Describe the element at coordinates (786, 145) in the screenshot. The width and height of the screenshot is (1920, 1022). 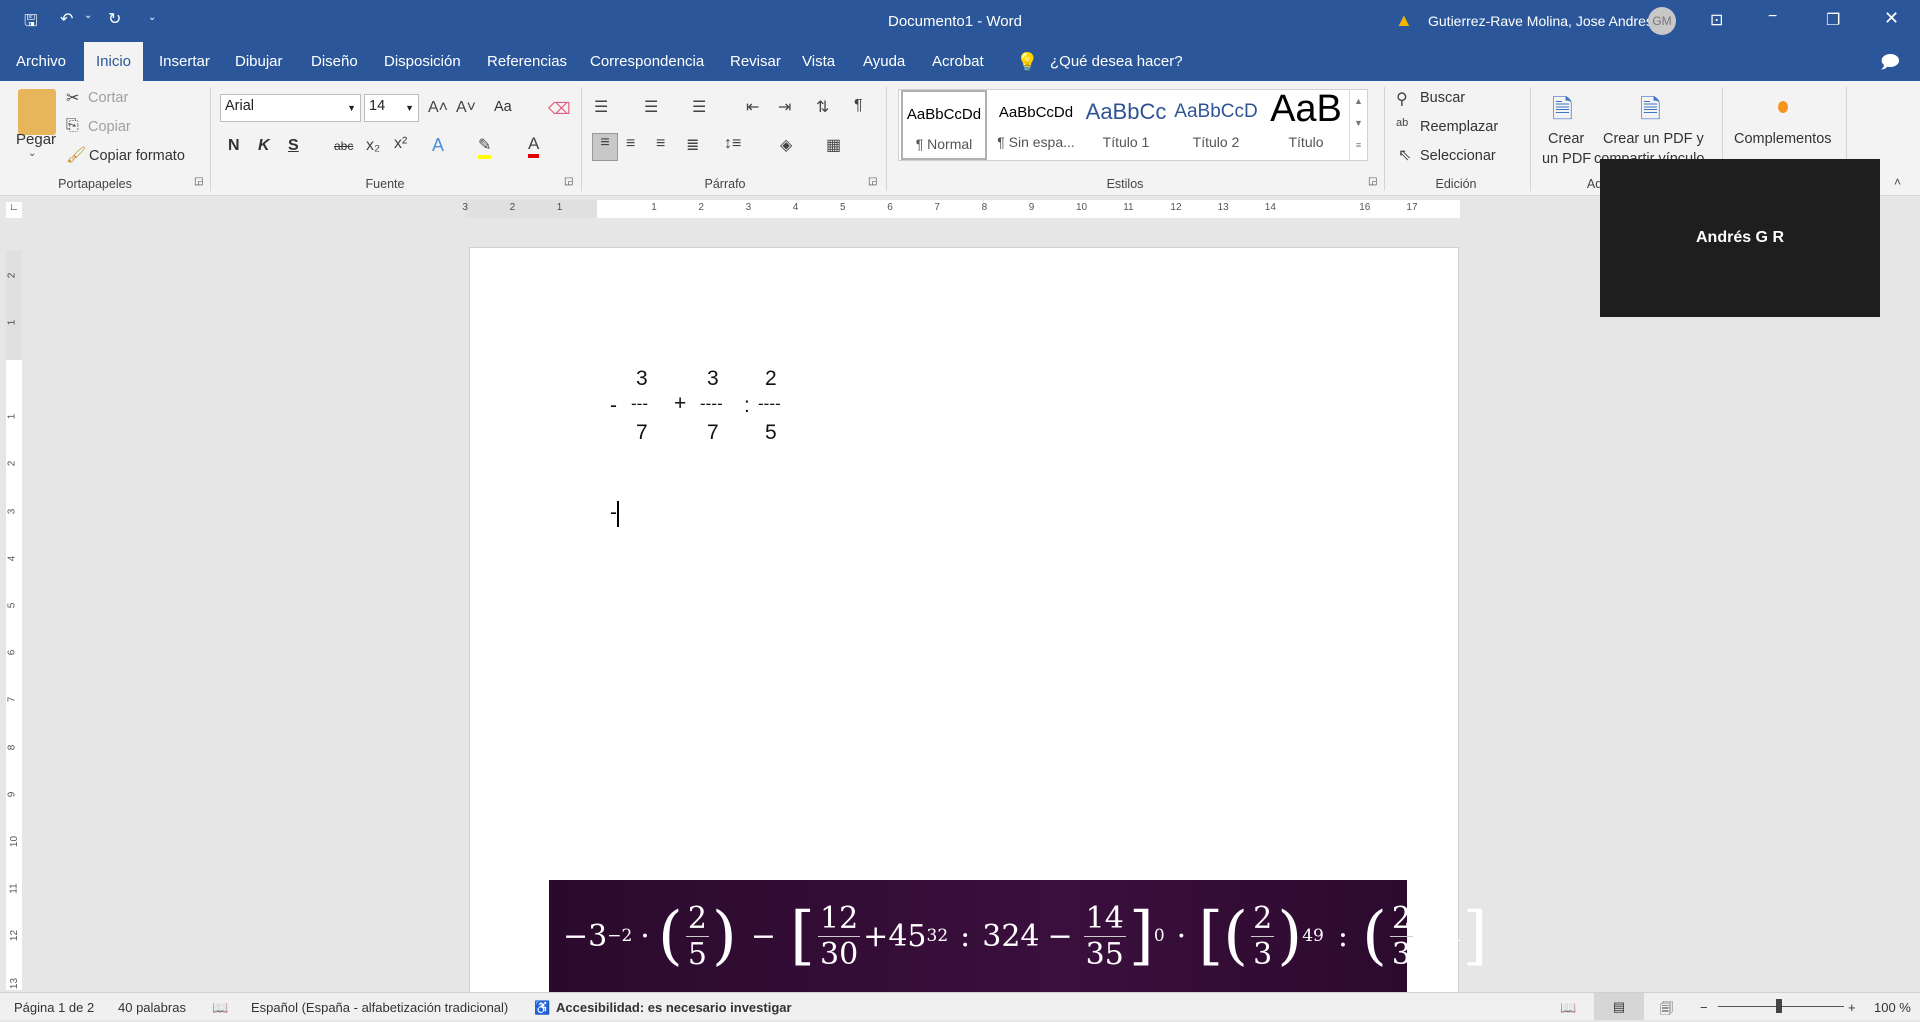
I see `shading-icon: ◈` at that location.